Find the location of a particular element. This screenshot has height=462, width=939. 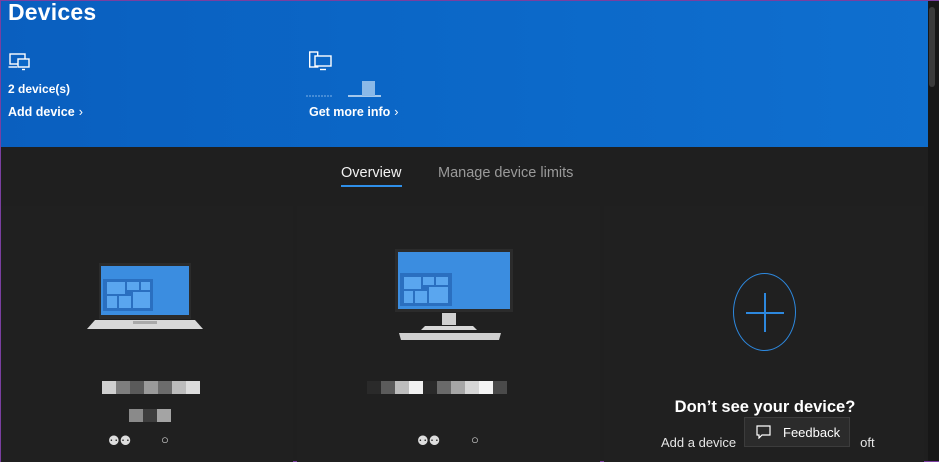

storage-bars is located at coordinates (343, 89).